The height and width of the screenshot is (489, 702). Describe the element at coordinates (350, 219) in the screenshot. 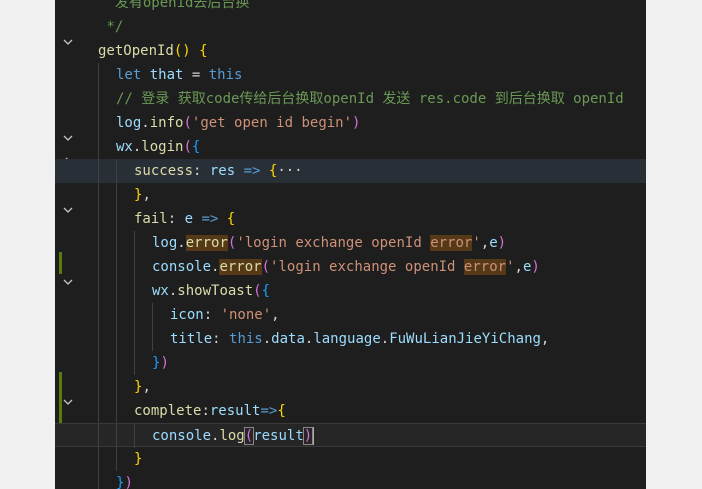

I see `code-line: fail: e => {` at that location.